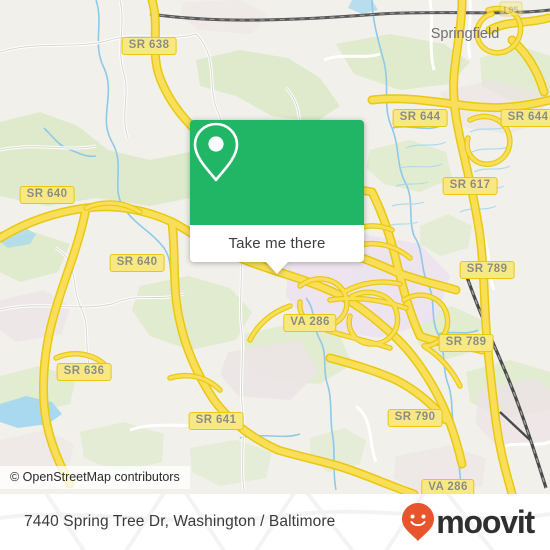 The width and height of the screenshot is (550, 550). I want to click on road-shield: SR 641, so click(216, 421).